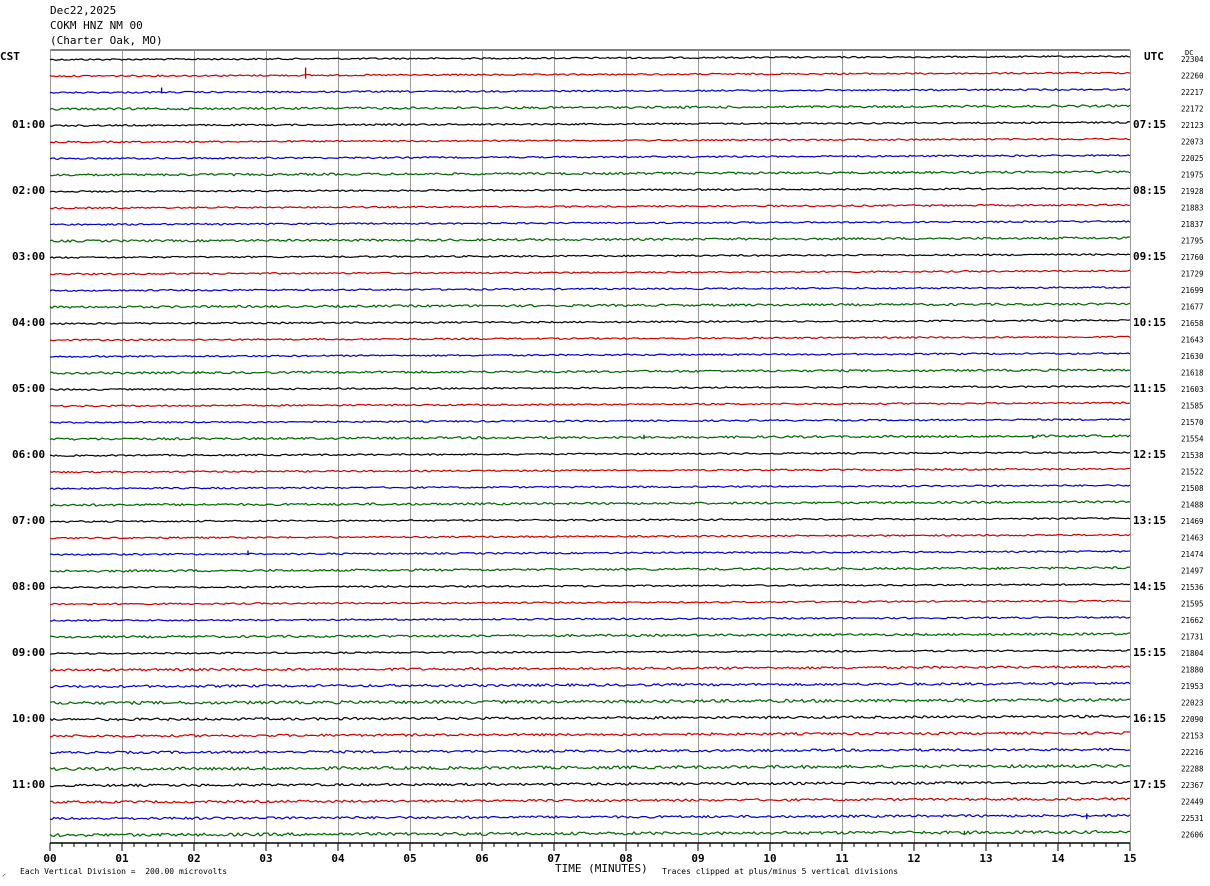 This screenshot has width=1210, height=886. I want to click on footer-mark: ⸝, so click(4, 873).